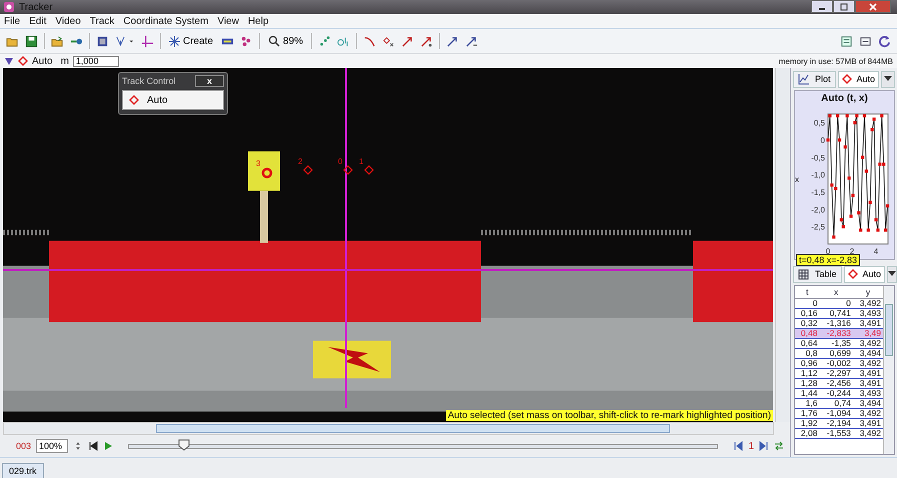 This screenshot has height=478, width=897. I want to click on close-button, so click(873, 6).